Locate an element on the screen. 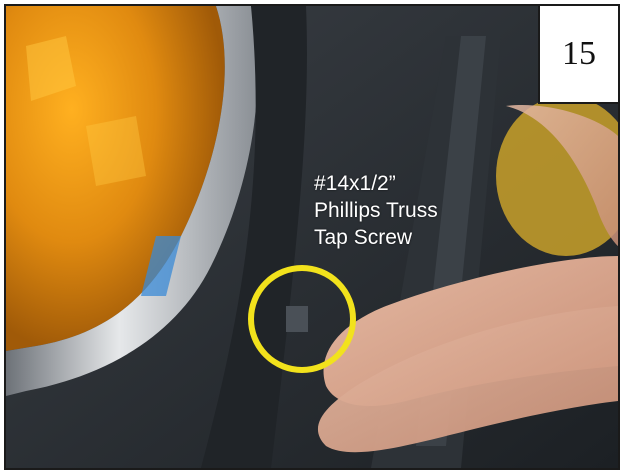 The image size is (624, 473). callout-line-1: #14x1/2” is located at coordinates (355, 183).